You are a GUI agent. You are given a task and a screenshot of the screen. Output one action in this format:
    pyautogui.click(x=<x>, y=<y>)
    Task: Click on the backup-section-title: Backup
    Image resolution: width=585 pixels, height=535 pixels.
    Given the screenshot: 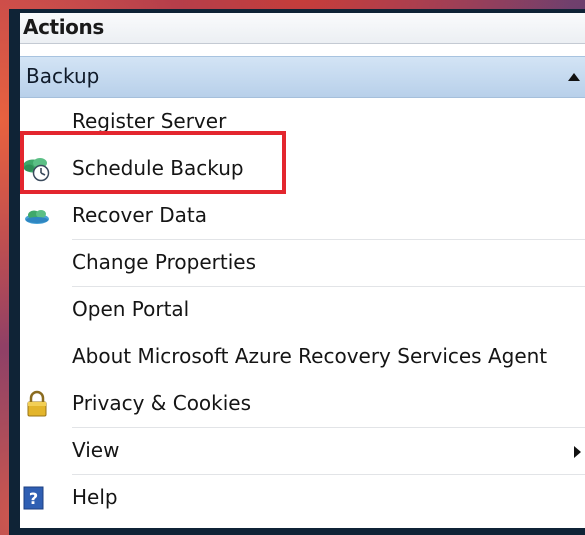 What is the action you would take?
    pyautogui.click(x=63, y=76)
    